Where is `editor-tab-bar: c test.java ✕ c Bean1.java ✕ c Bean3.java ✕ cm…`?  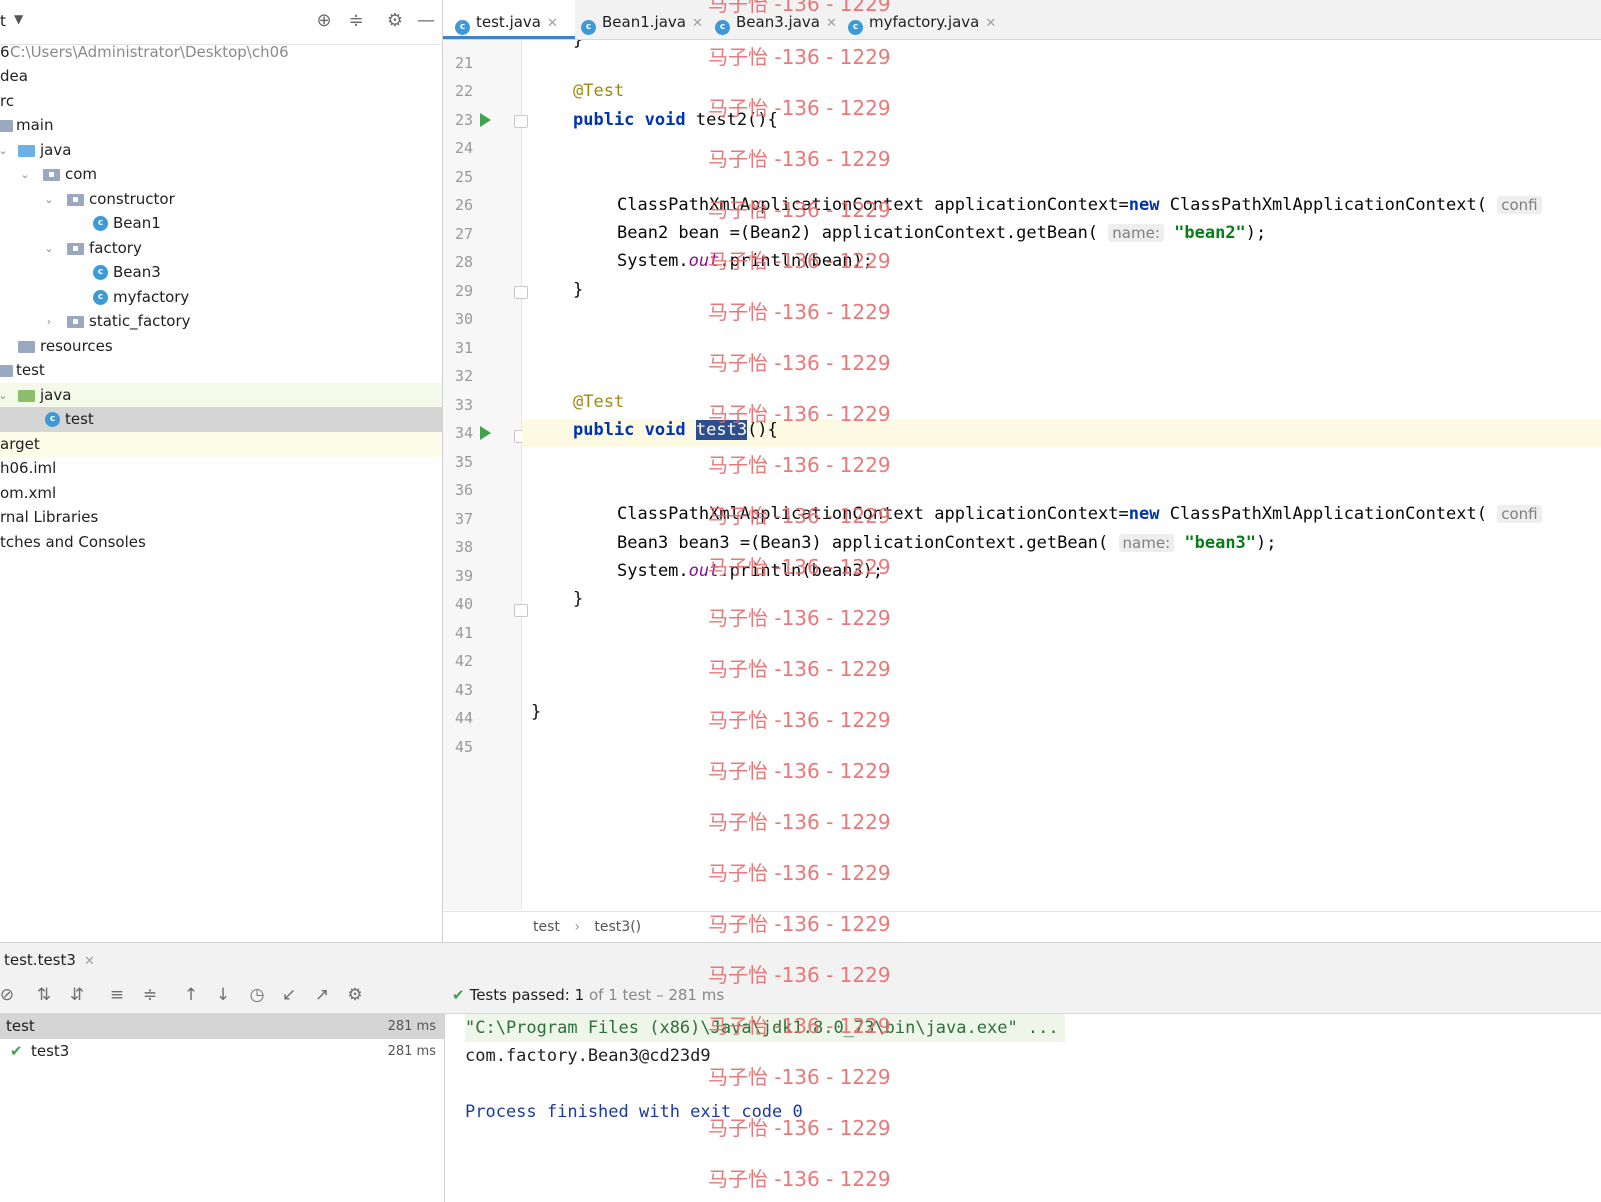 editor-tab-bar: c test.java ✕ c Bean1.java ✕ c Bean3.java ✕ cm… is located at coordinates (1022, 20).